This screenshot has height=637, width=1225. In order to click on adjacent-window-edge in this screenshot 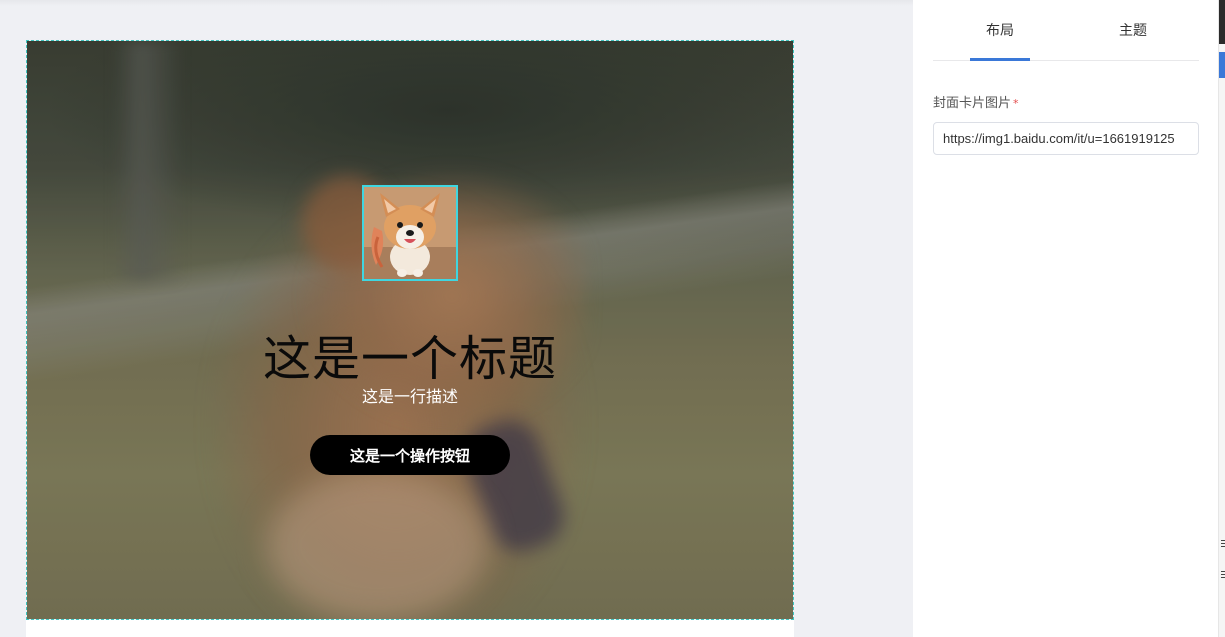, I will do `click(1221, 318)`.